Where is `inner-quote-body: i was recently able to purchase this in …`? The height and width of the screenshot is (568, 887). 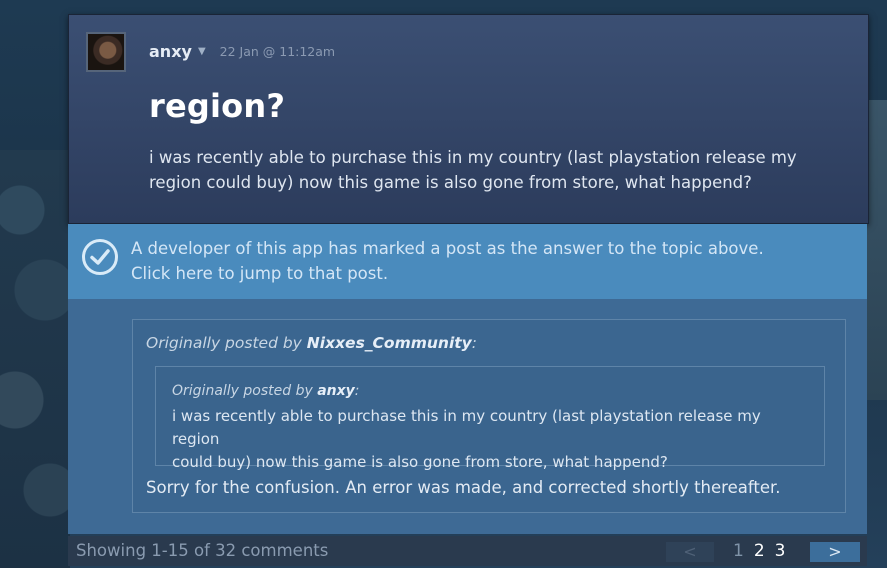 inner-quote-body: i was recently able to purchase this in … is located at coordinates (492, 439).